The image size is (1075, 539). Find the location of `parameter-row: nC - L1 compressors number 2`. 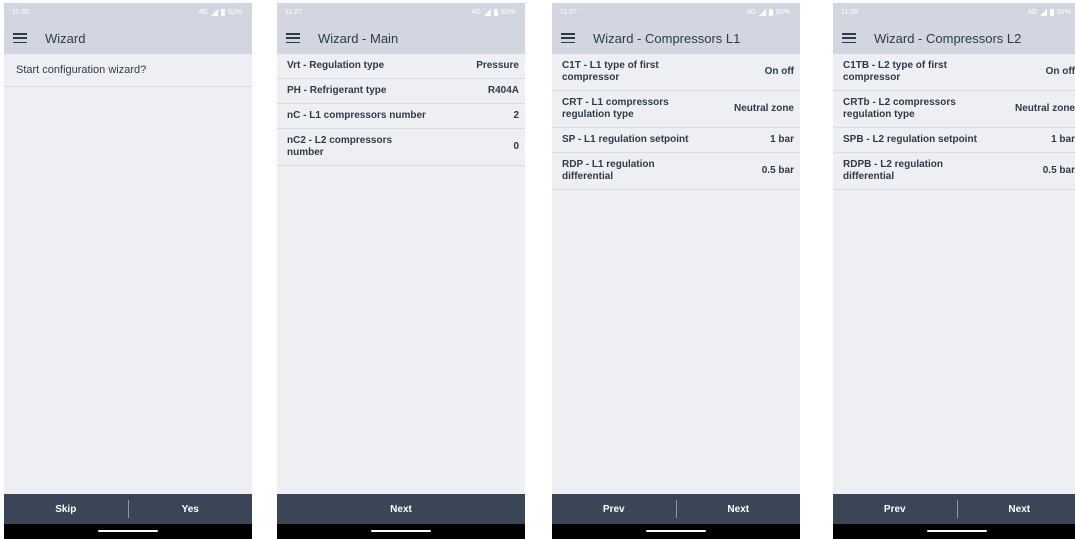

parameter-row: nC - L1 compressors number 2 is located at coordinates (401, 116).